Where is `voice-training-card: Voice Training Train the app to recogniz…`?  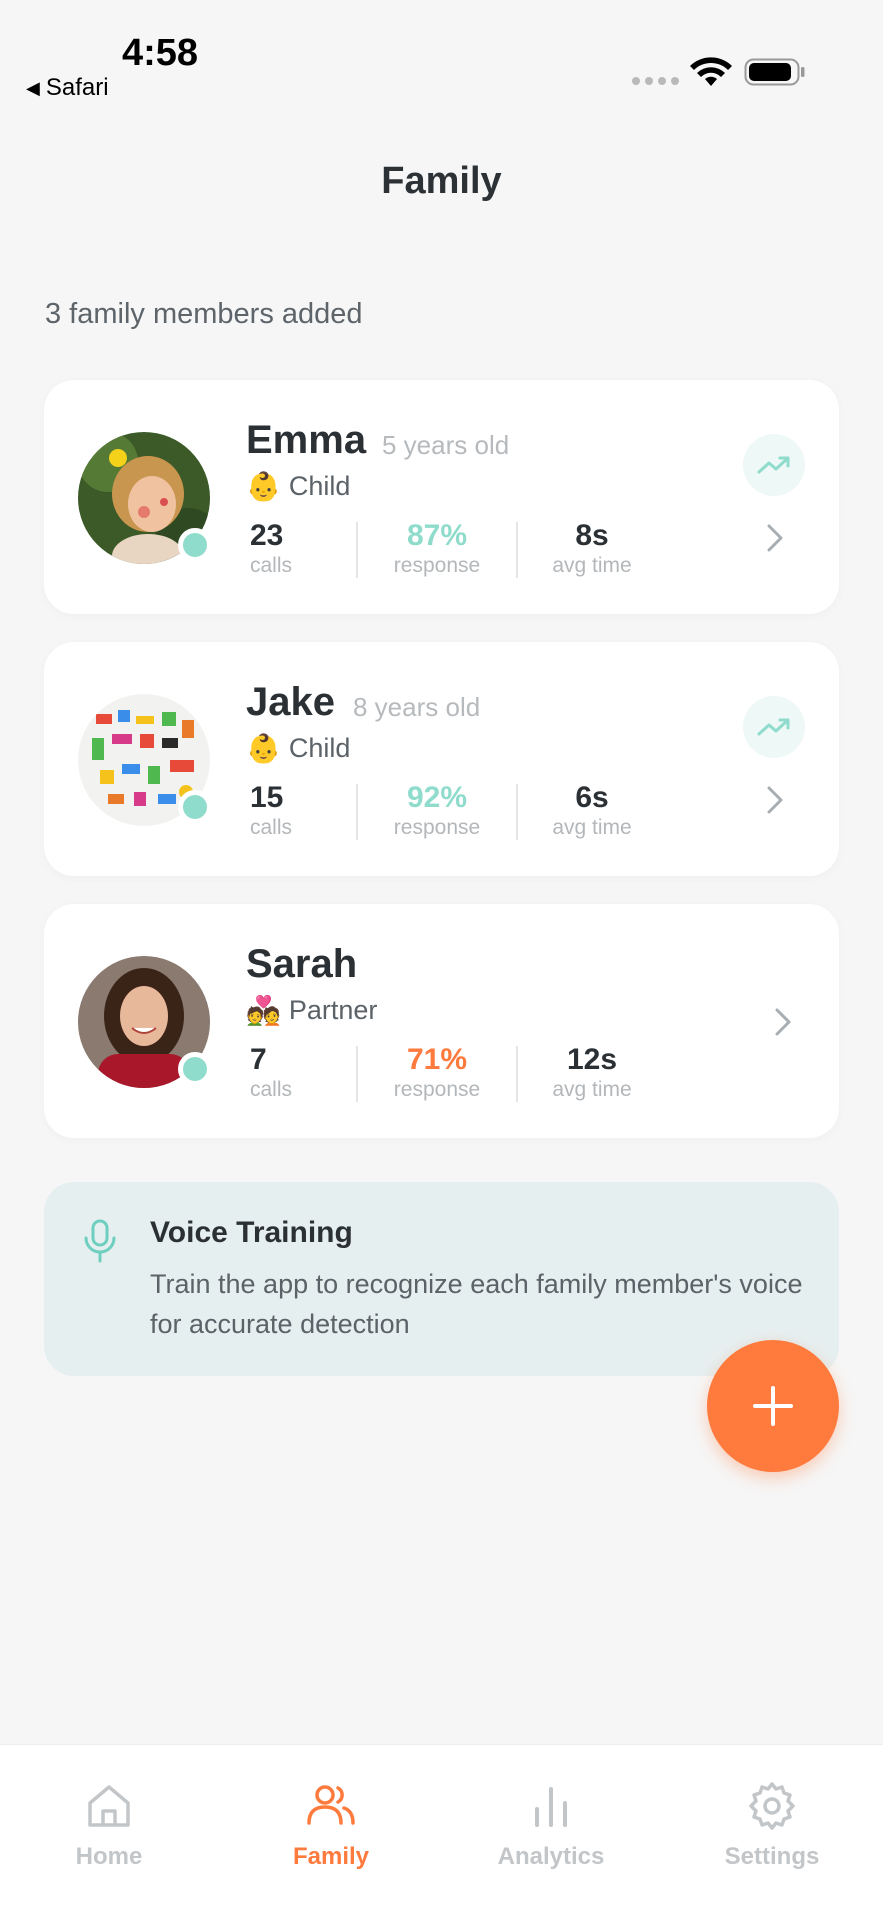
voice-training-card: Voice Training Train the app to recogniz… is located at coordinates (441, 1279).